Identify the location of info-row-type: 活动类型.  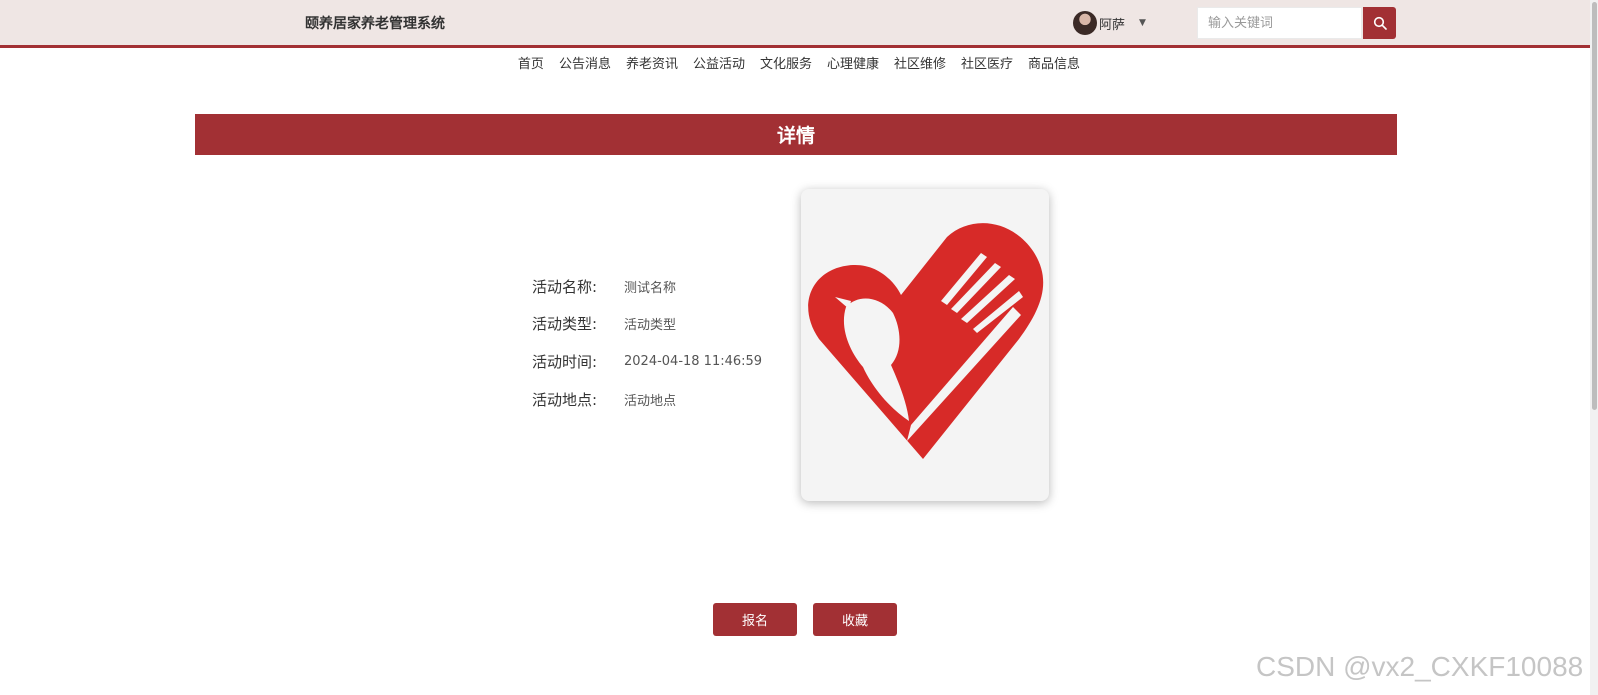
(604, 323).